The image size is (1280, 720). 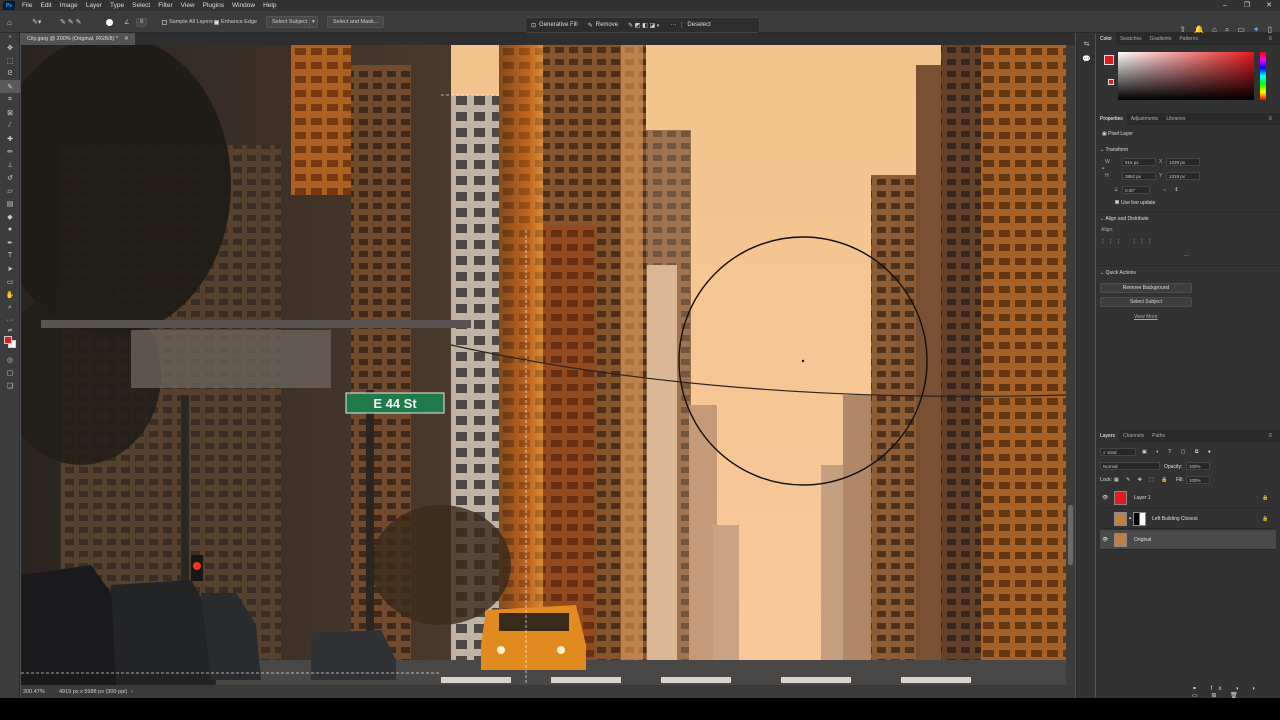 What do you see at coordinates (1188, 498) in the screenshot?
I see `layer-row: 👁 Layer 1 🔒` at bounding box center [1188, 498].